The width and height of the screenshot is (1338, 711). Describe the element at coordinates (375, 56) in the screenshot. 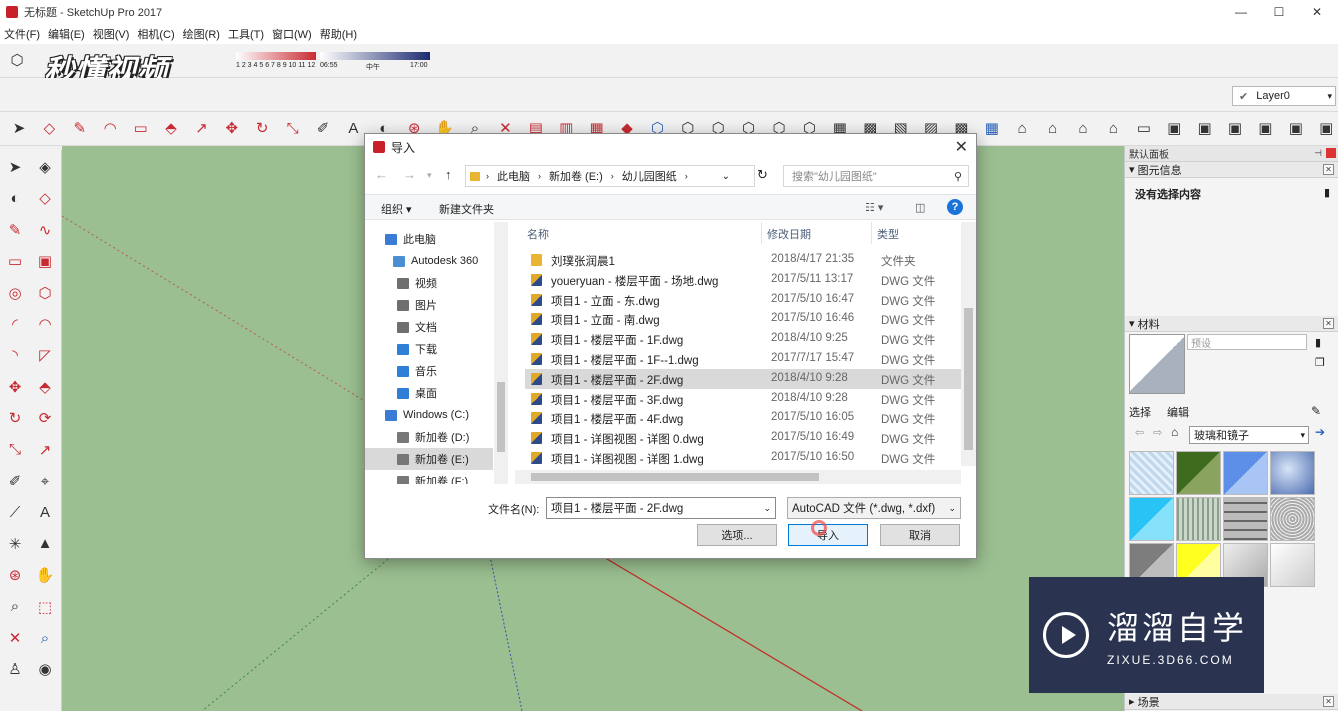

I see `time-slider-bar` at that location.